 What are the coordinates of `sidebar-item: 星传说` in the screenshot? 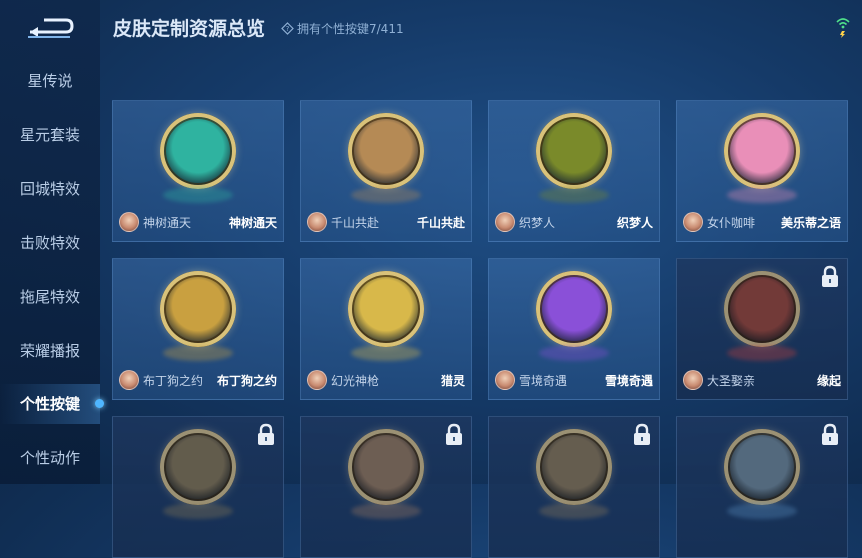 It's located at (50, 81).